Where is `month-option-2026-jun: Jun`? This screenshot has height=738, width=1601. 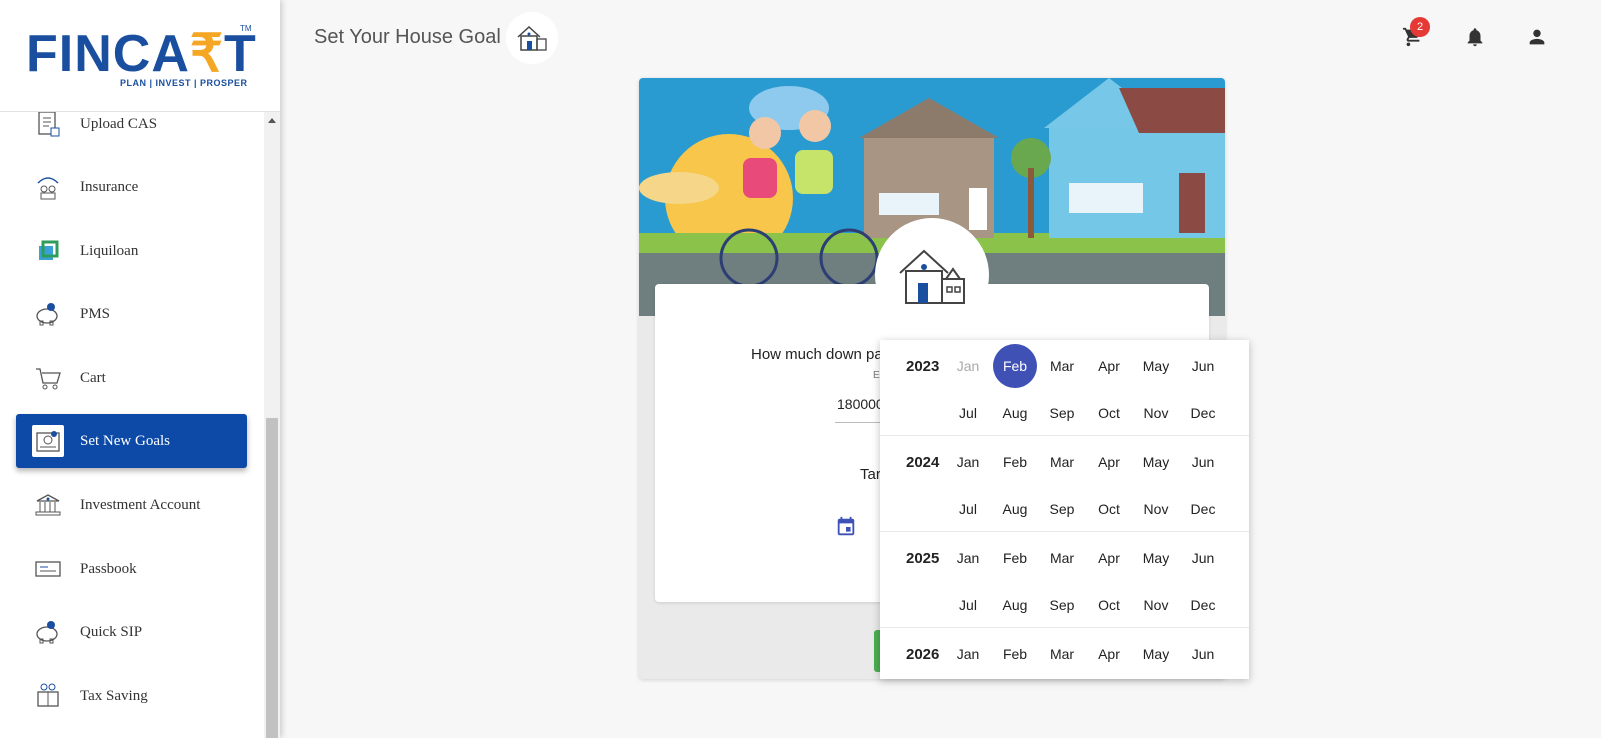 month-option-2026-jun: Jun is located at coordinates (1203, 654).